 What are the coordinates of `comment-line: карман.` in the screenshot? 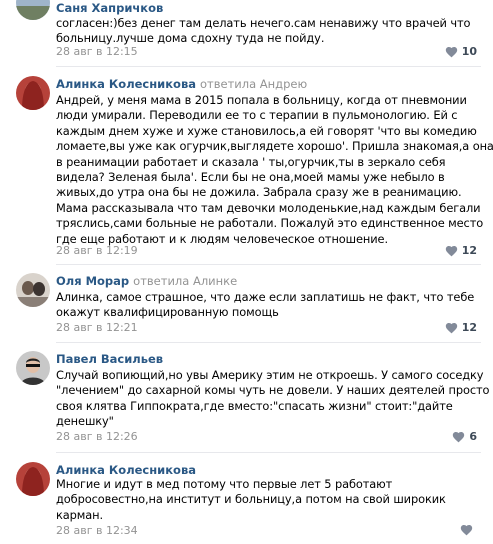 It's located at (80, 514).